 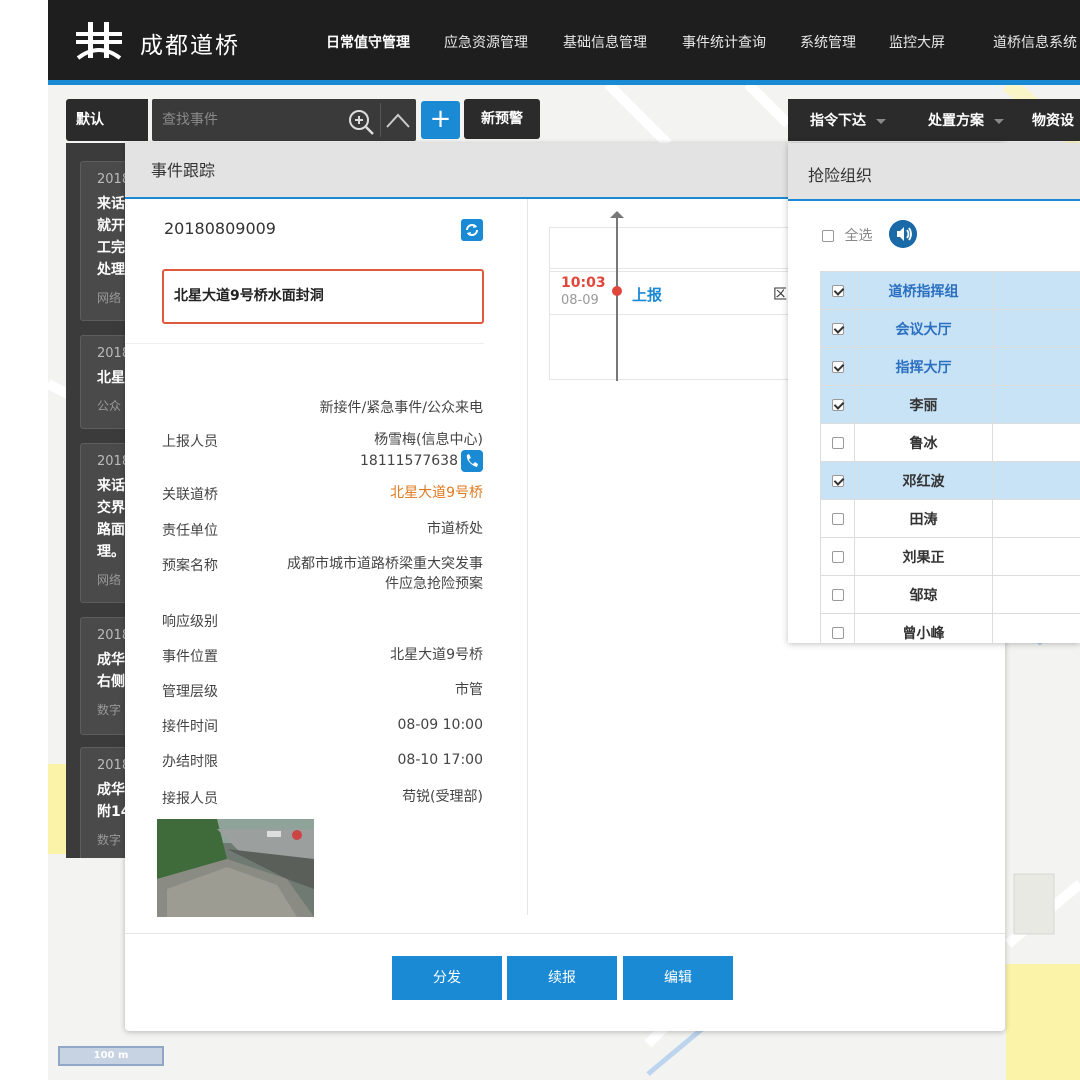 I want to click on management-level-value: 市管, so click(x=469, y=690).